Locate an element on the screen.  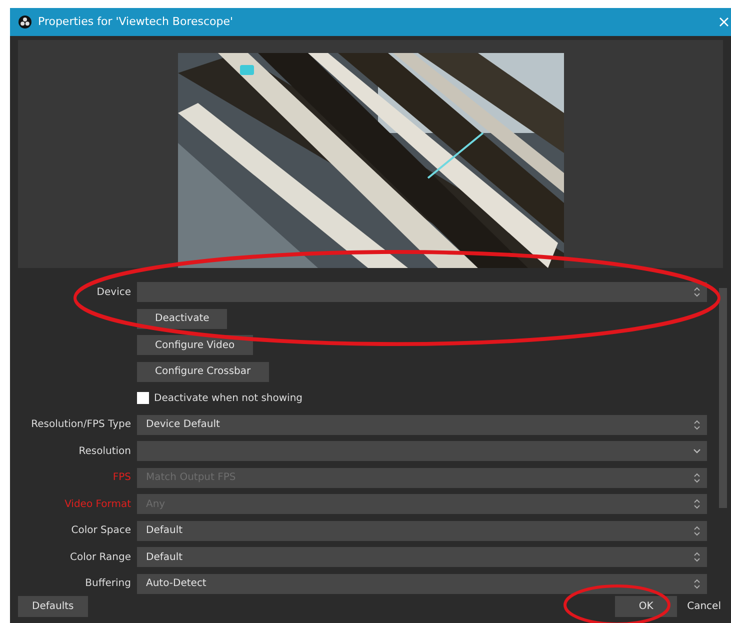
field-label: Resolution/FPS Type is located at coordinates (81, 424).